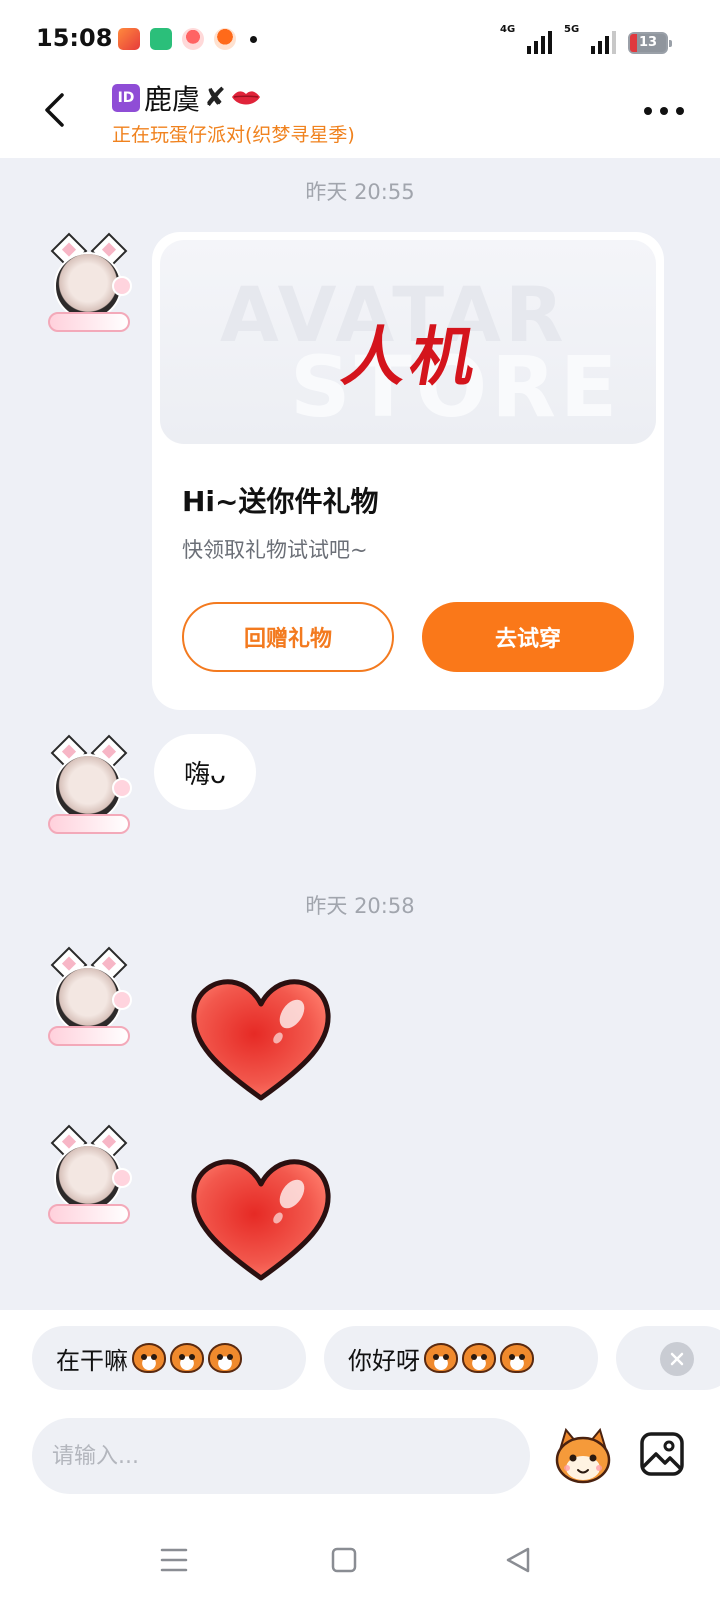 This screenshot has height=1604, width=720. Describe the element at coordinates (281, 1456) in the screenshot. I see `message-input` at that location.